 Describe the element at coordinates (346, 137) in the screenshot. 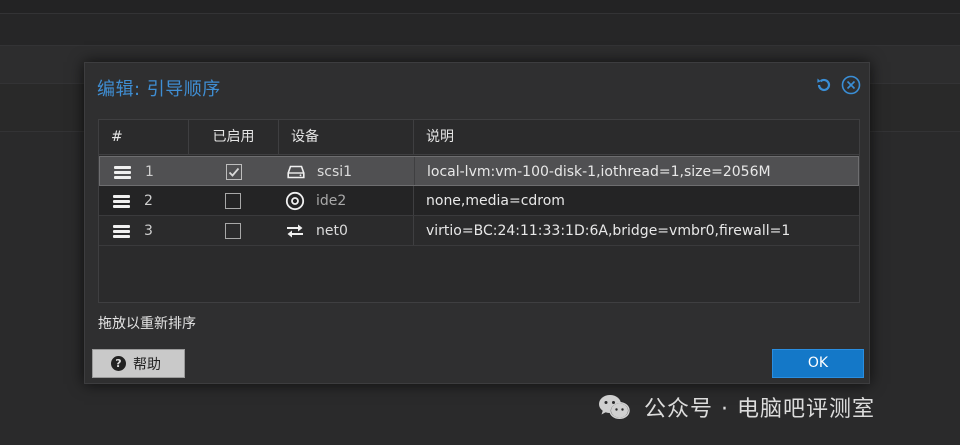

I see `column-header-device: 设备` at that location.